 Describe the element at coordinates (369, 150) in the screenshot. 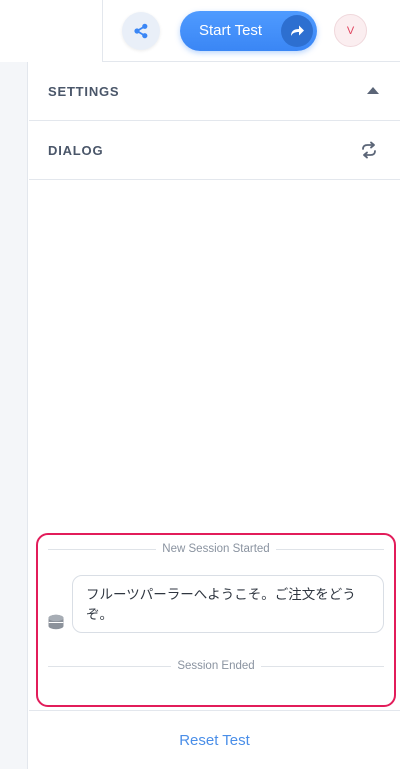

I see `refresh-icon` at that location.